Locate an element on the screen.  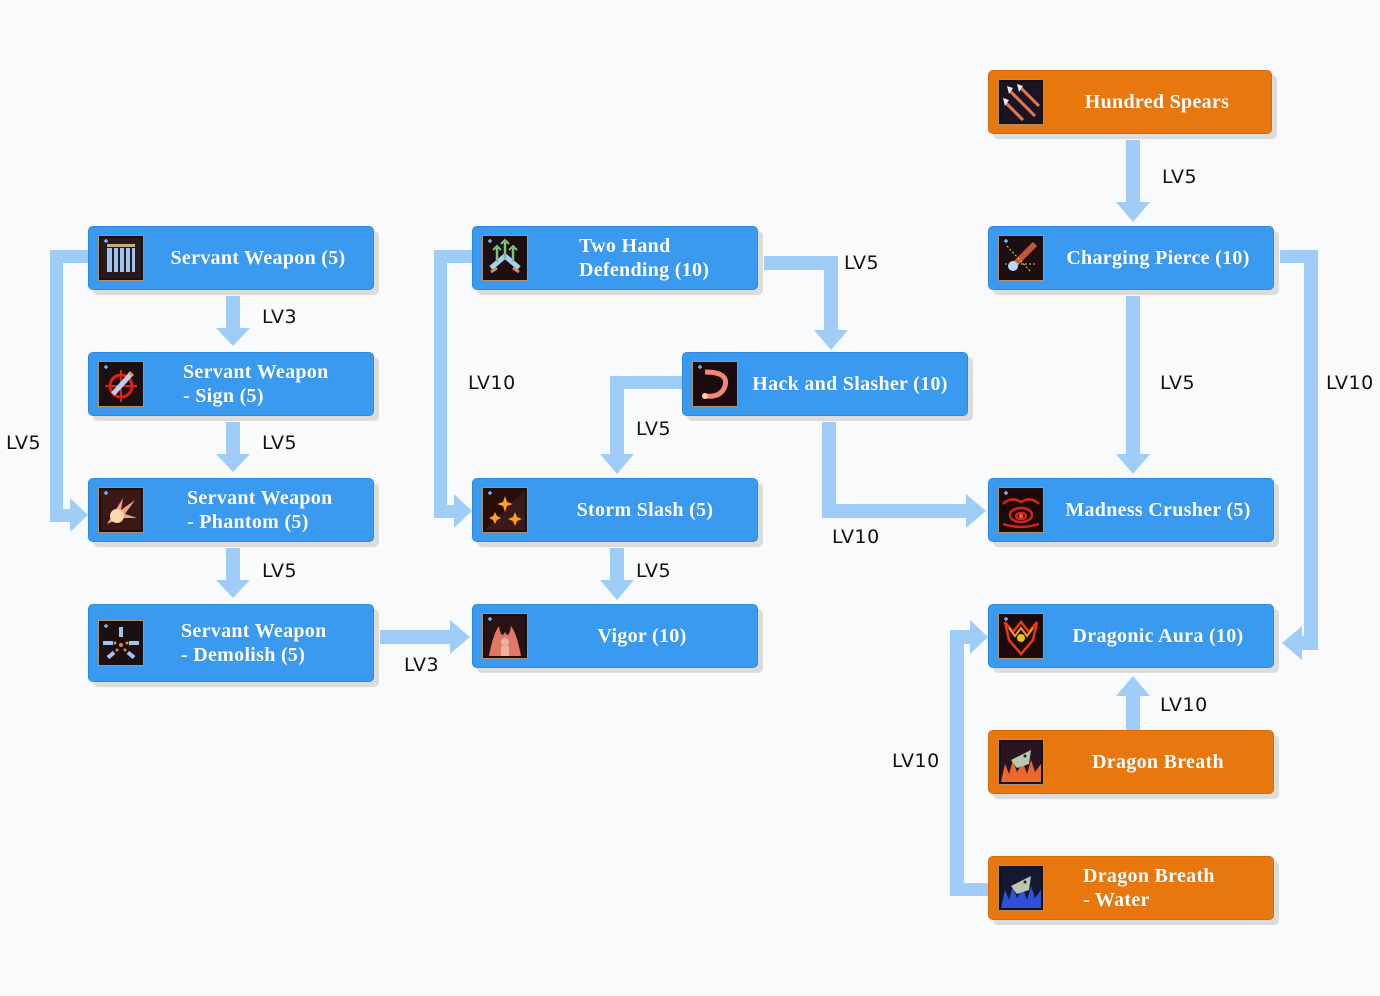
skill-name: Vigor (10) is located at coordinates (642, 636).